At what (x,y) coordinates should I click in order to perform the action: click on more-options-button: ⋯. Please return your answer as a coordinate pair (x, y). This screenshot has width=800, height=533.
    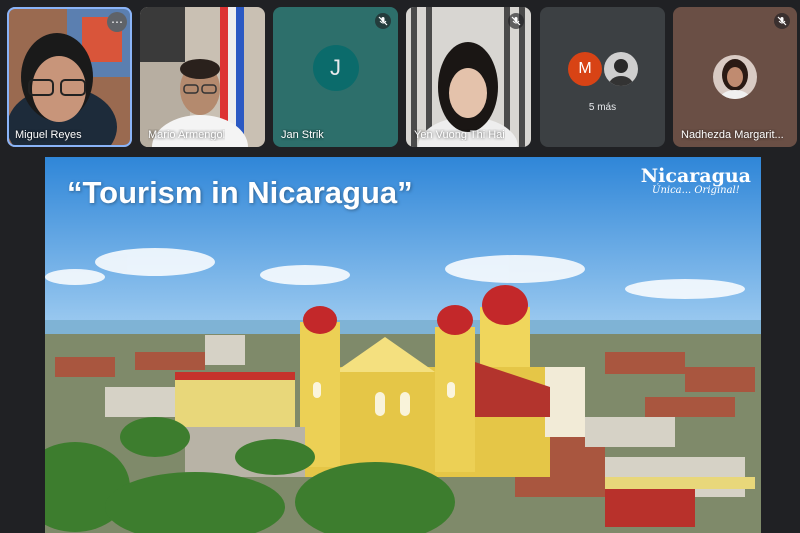
    Looking at the image, I should click on (117, 22).